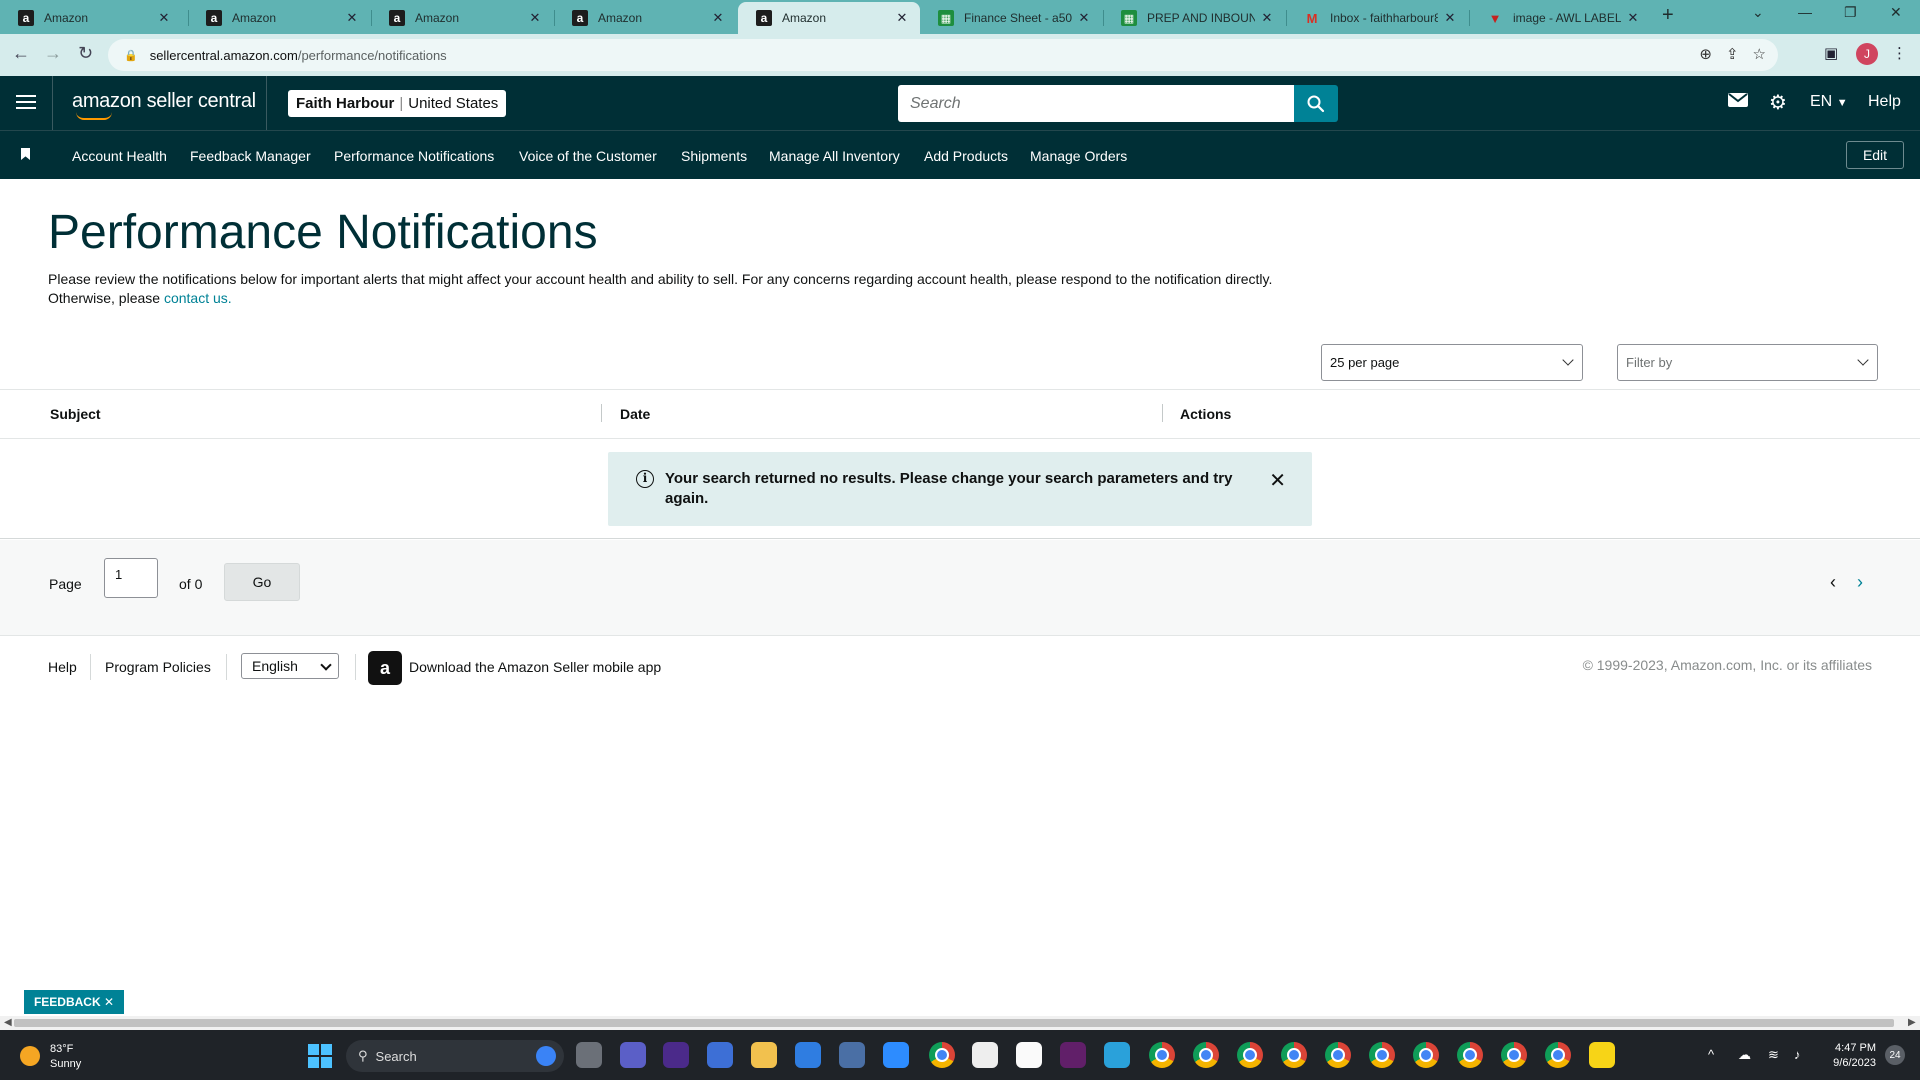  Describe the element at coordinates (1560, 18) in the screenshot. I see `browser-tab: ▼ image - AWL LABEL ✕` at that location.